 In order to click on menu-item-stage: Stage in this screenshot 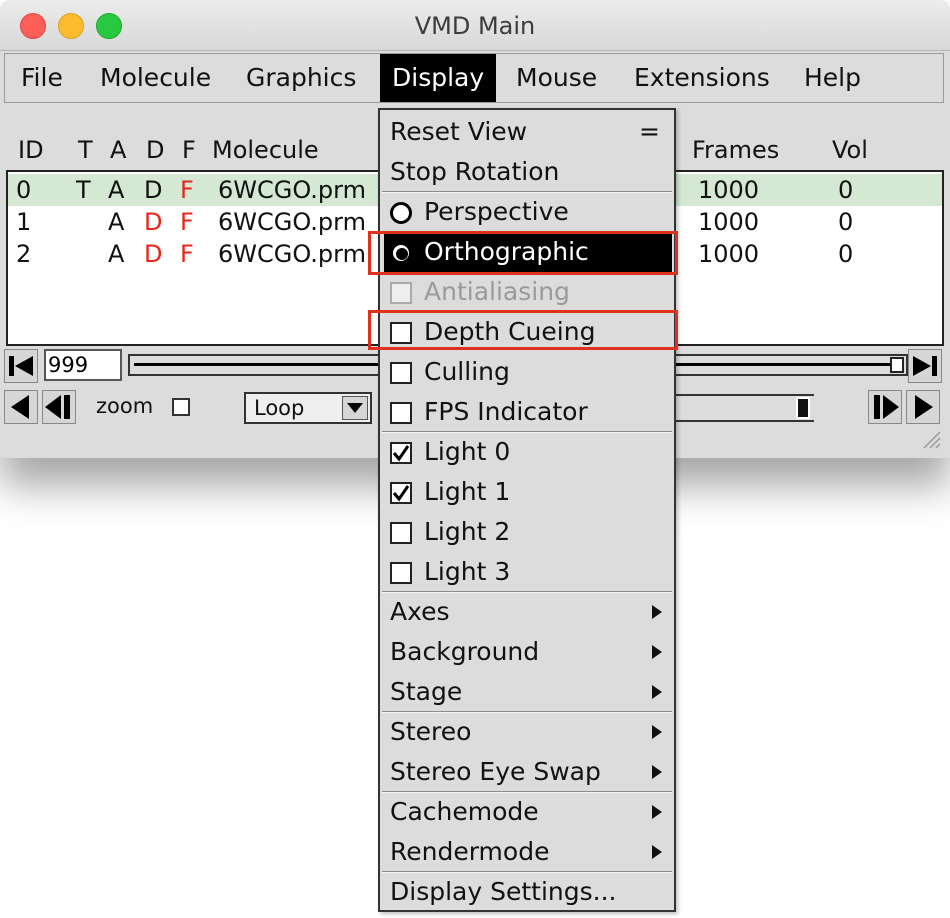, I will do `click(527, 692)`.